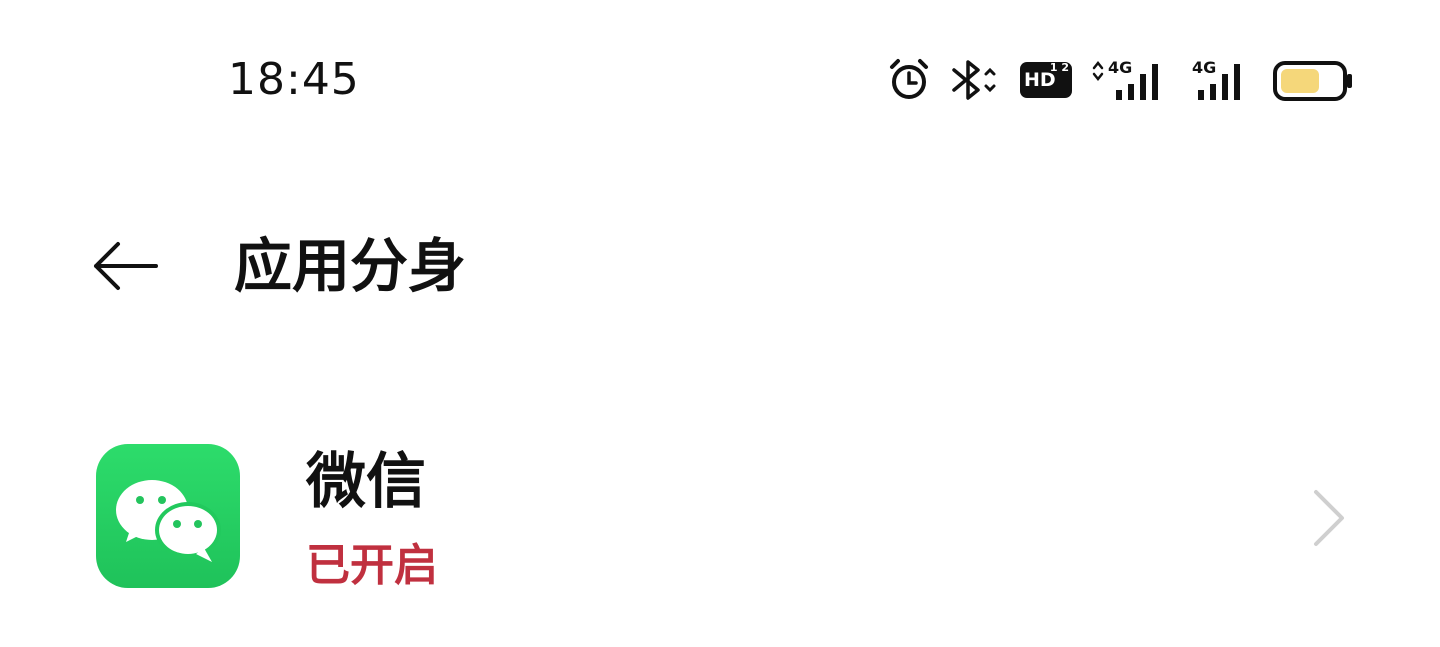 Image resolution: width=1440 pixels, height=647 pixels. I want to click on hd-sup: 1 2, so click(1059, 67).